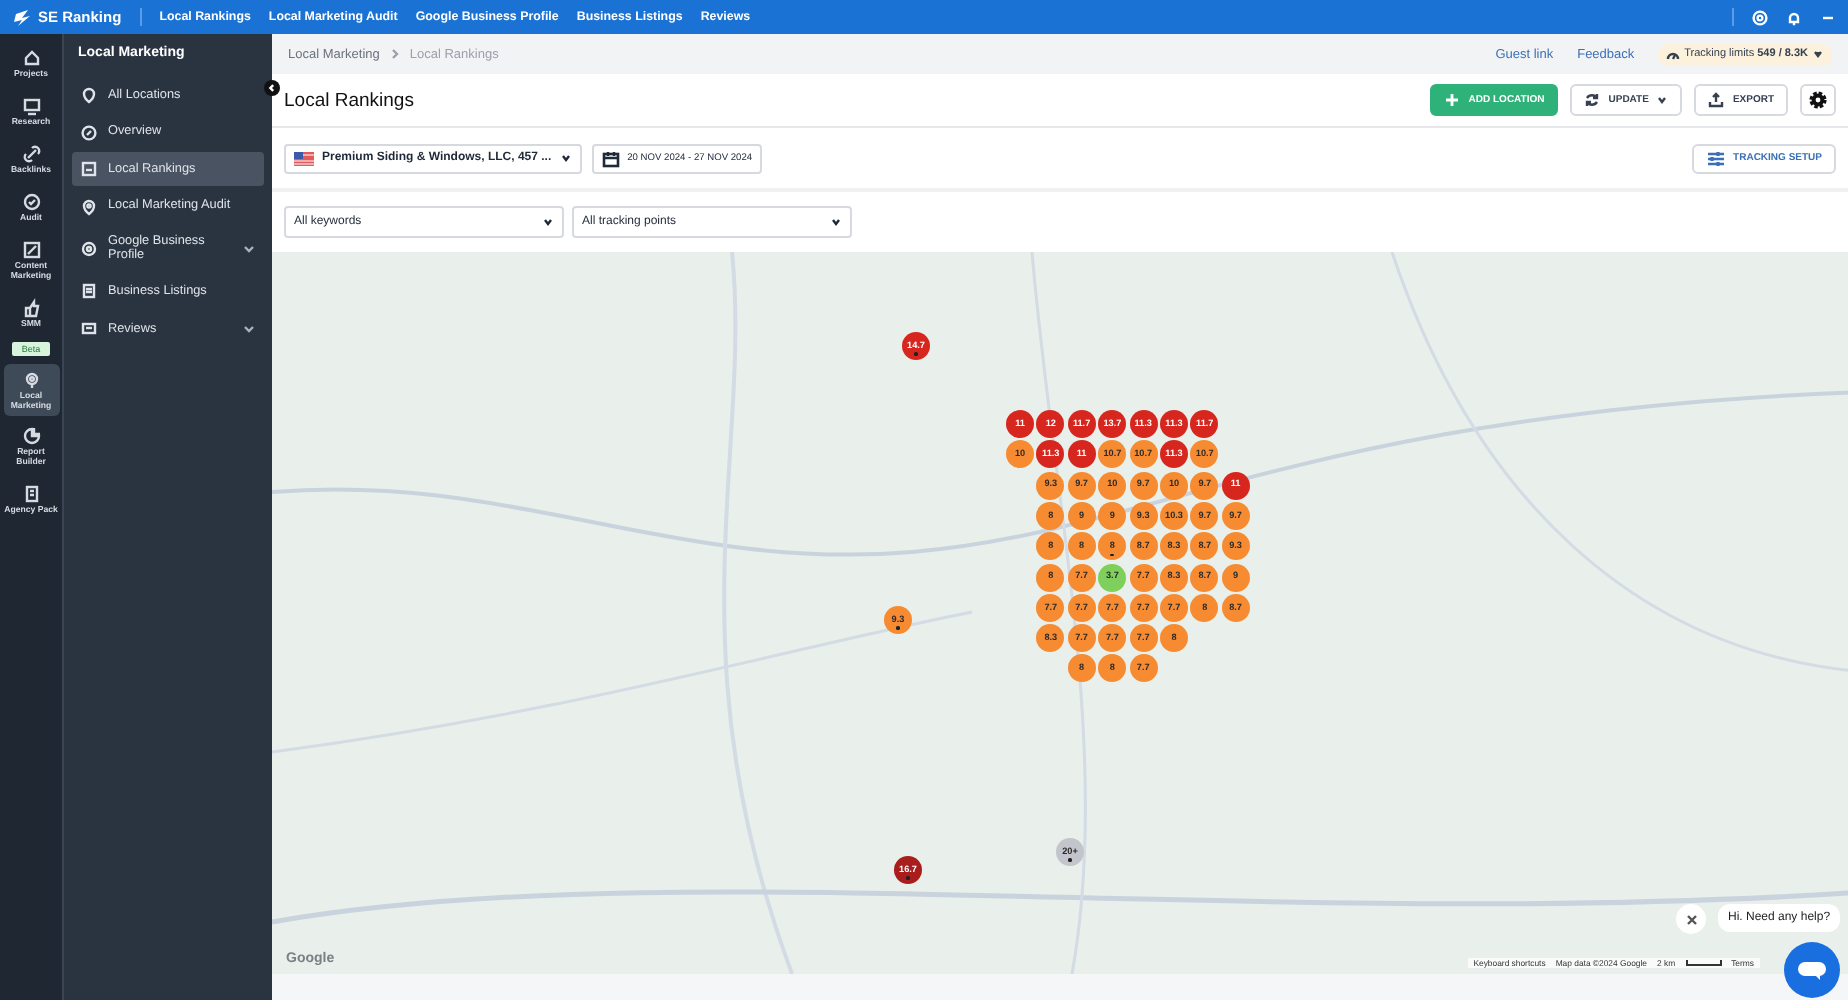 This screenshot has height=1000, width=1848. I want to click on message-icon, so click(89, 328).